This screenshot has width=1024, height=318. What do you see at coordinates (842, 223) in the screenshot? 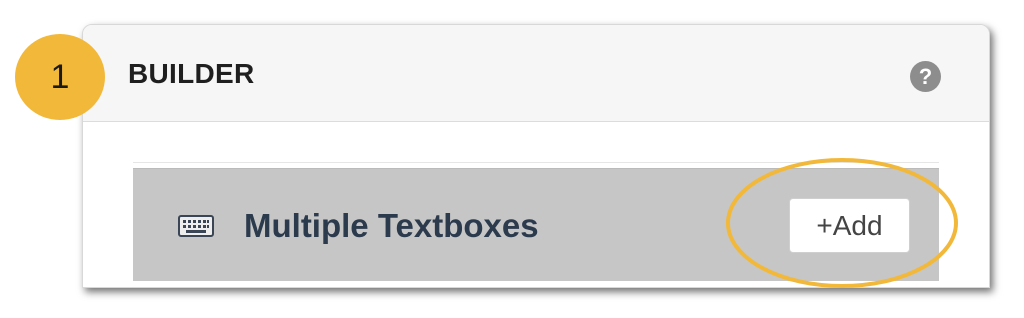
I see `highlight-ellipse` at bounding box center [842, 223].